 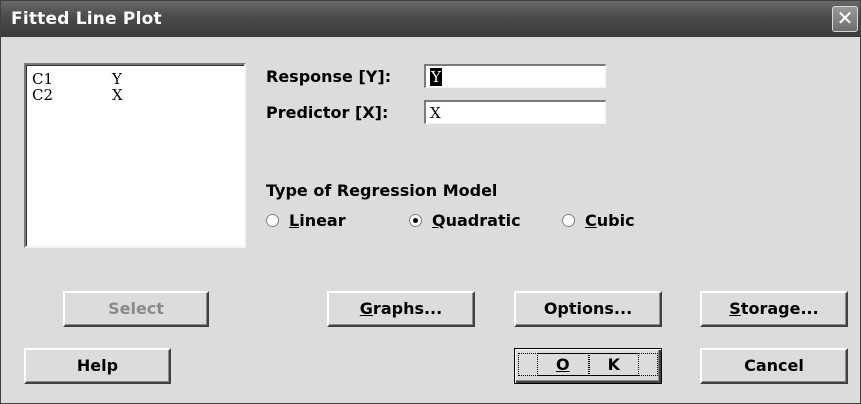 I want to click on close-icon: ✕, so click(x=845, y=18).